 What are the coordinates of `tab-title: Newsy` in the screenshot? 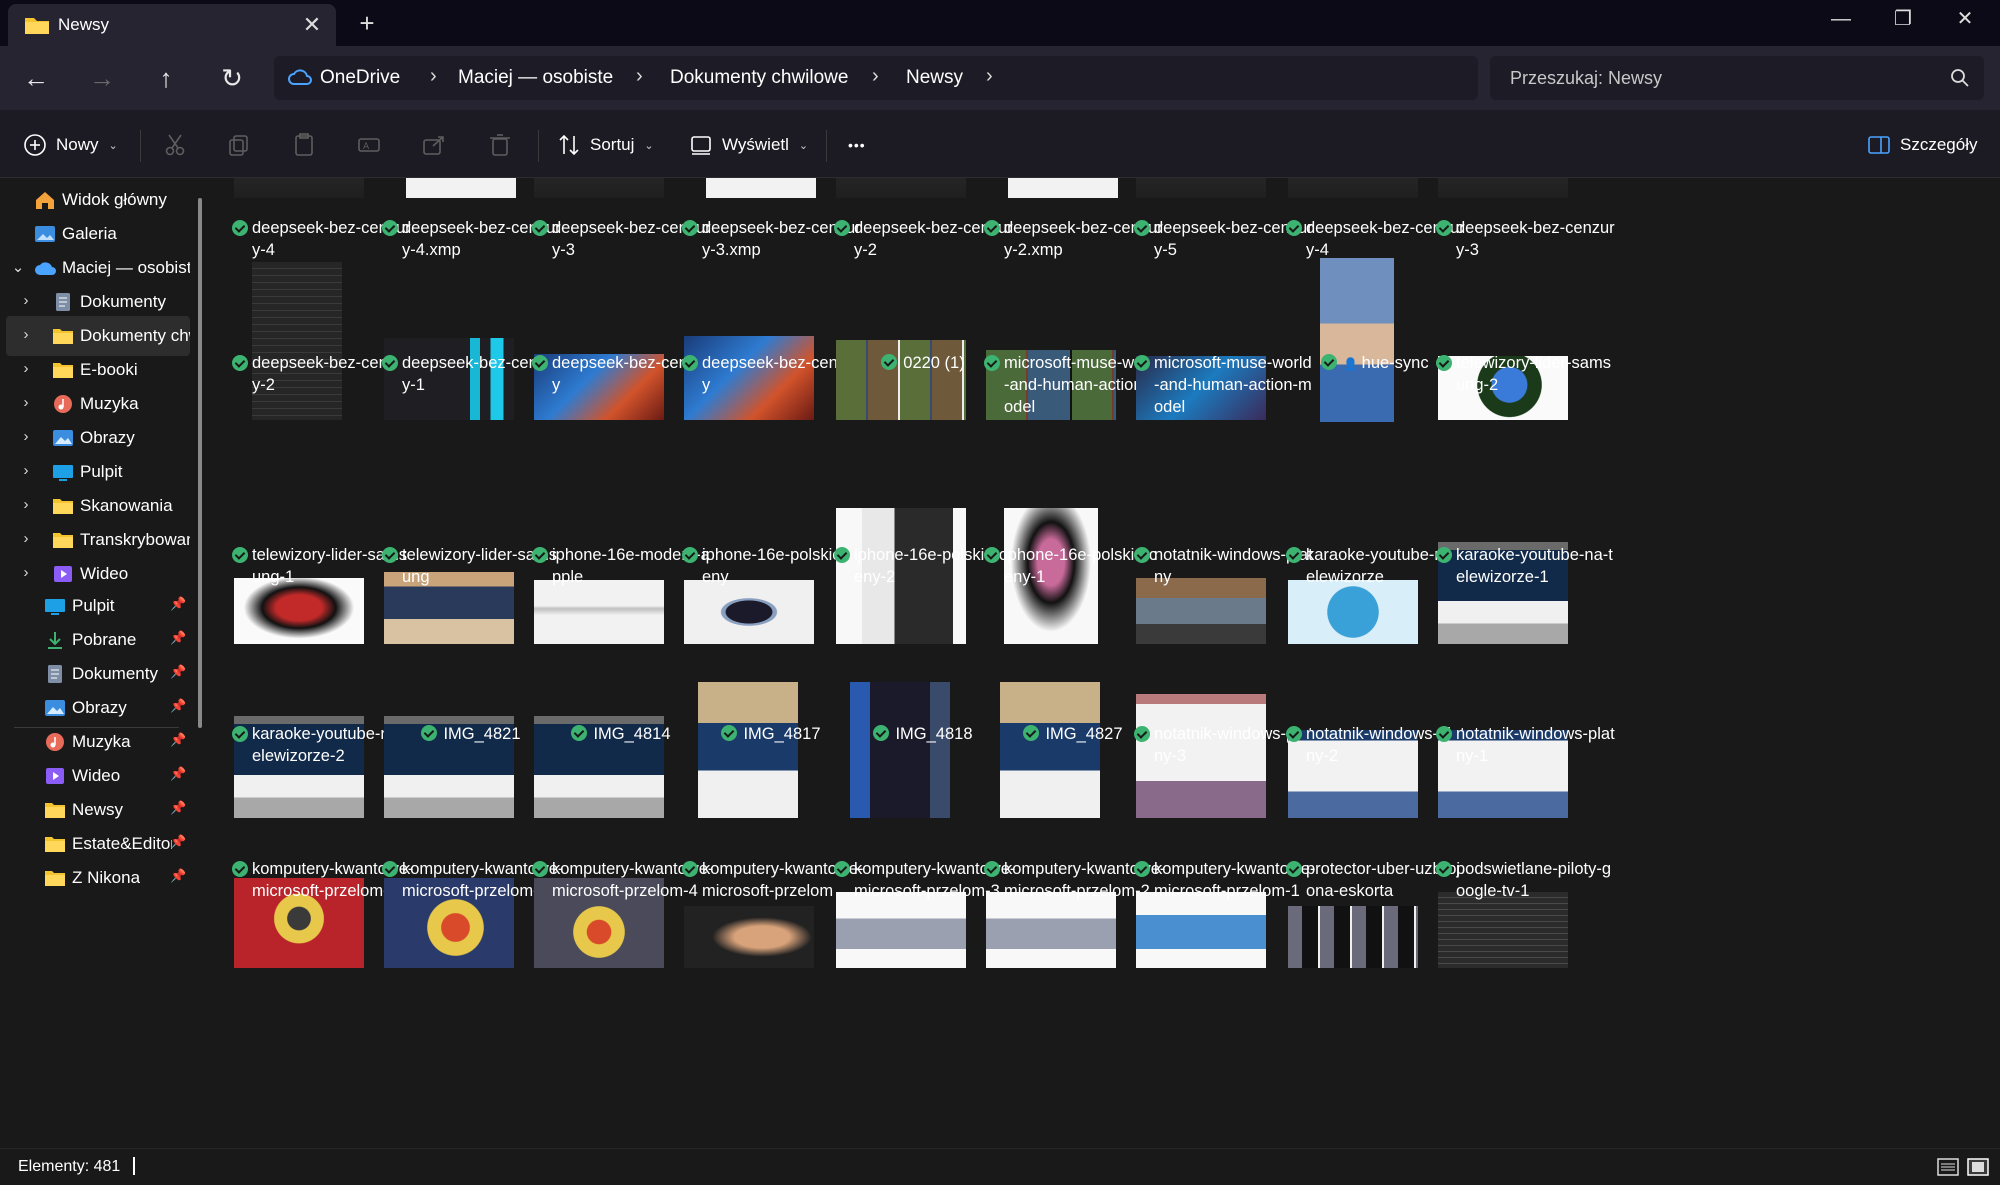 It's located at (84, 24).